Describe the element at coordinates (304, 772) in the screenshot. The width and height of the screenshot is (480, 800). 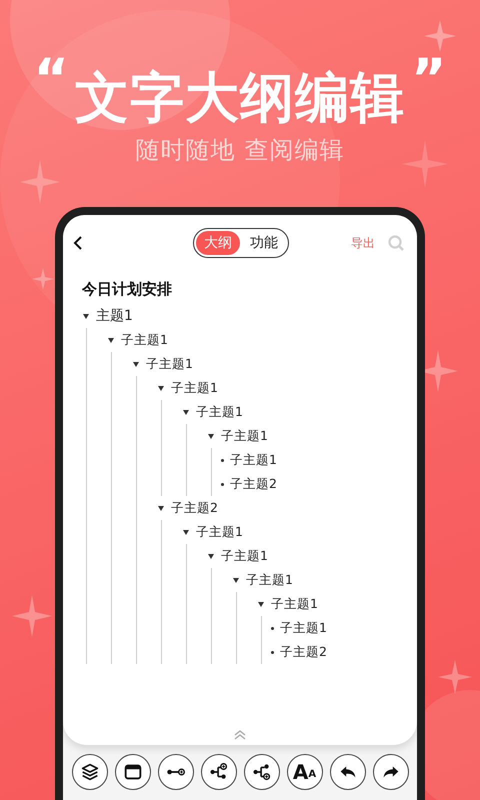
I see `font-size-button: AA` at that location.